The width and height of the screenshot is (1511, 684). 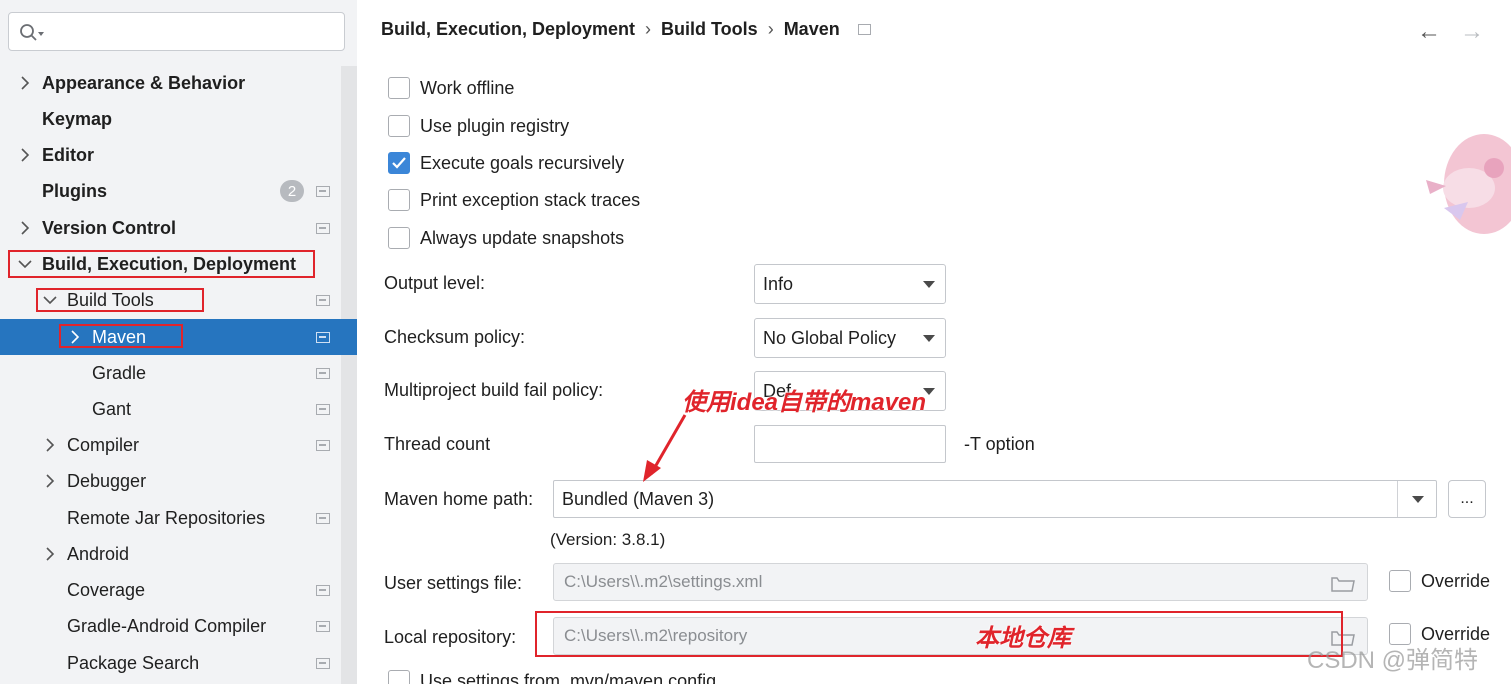 What do you see at coordinates (1456, 580) in the screenshot?
I see `checkbox-label: Override` at bounding box center [1456, 580].